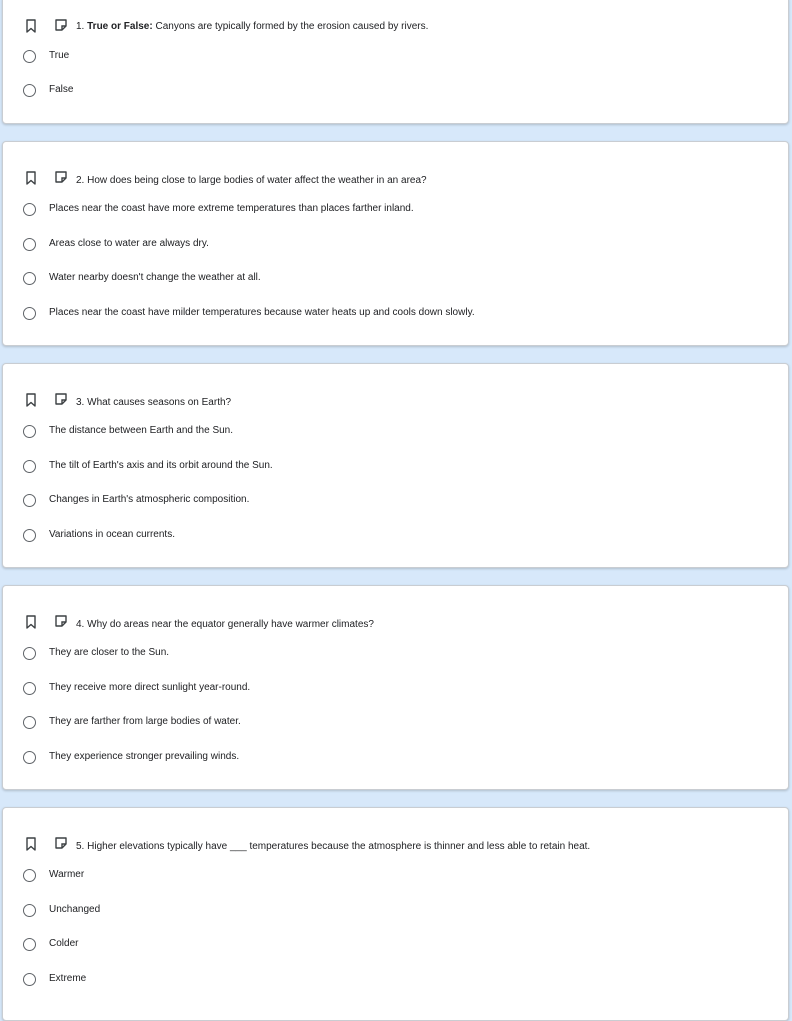  Describe the element at coordinates (159, 402) in the screenshot. I see `question-body: What causes seasons on Earth?` at that location.